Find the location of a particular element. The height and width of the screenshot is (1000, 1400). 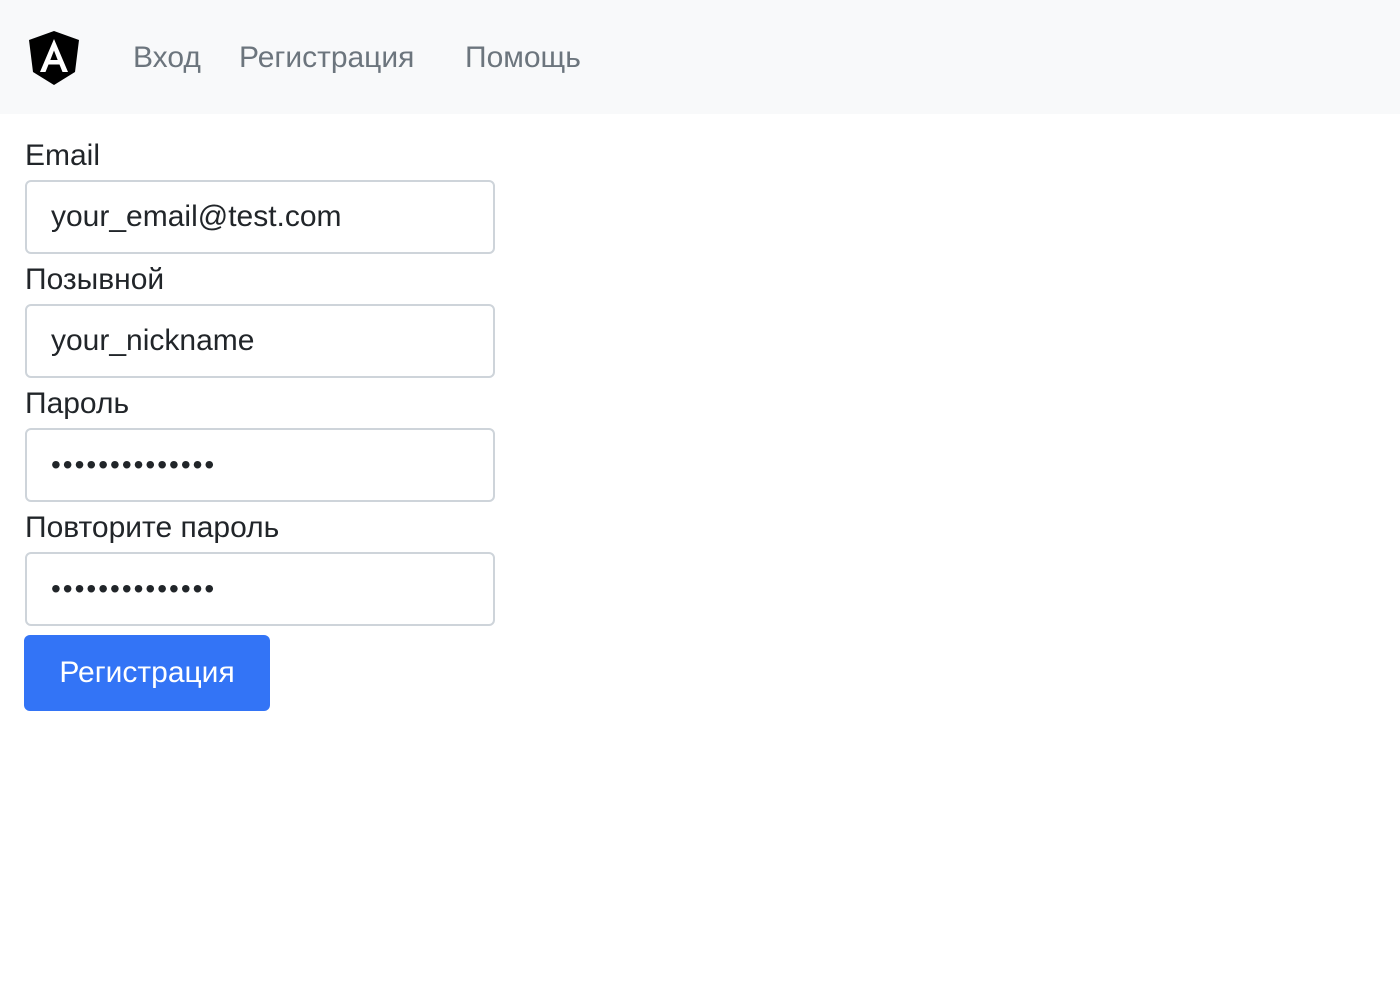

password-field is located at coordinates (260, 465).